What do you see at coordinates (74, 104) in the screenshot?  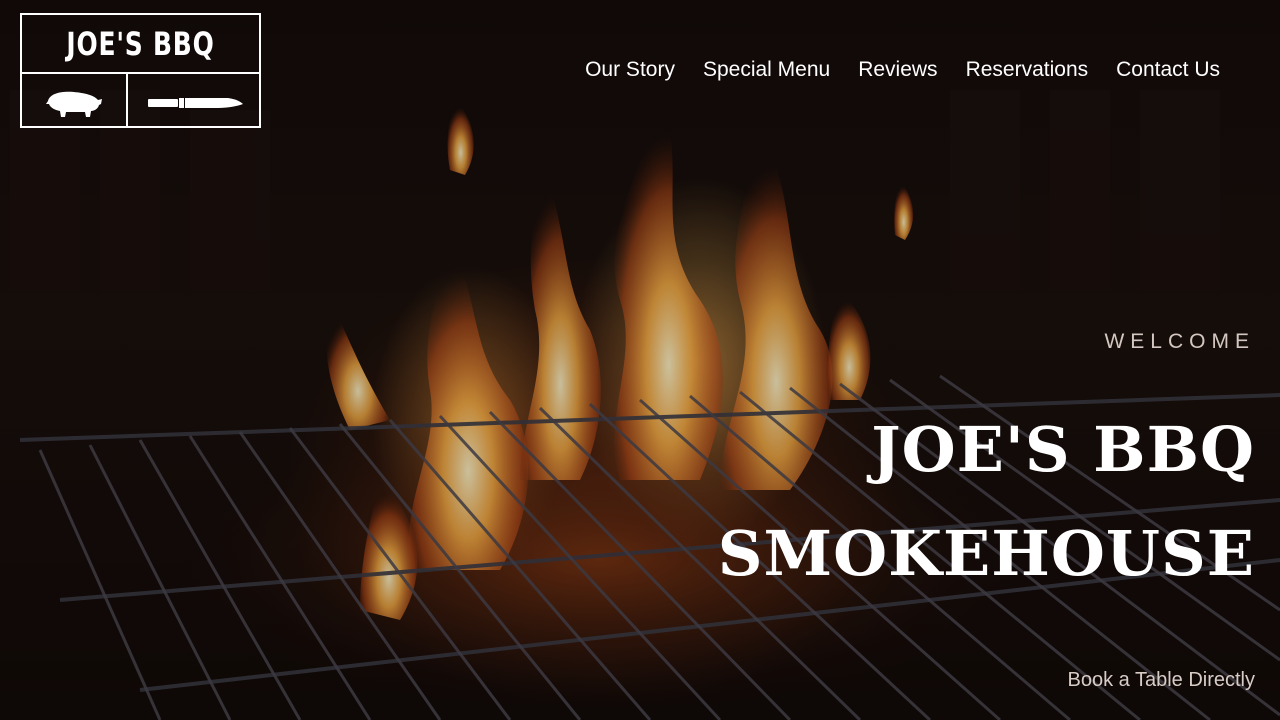 I see `pig-icon` at bounding box center [74, 104].